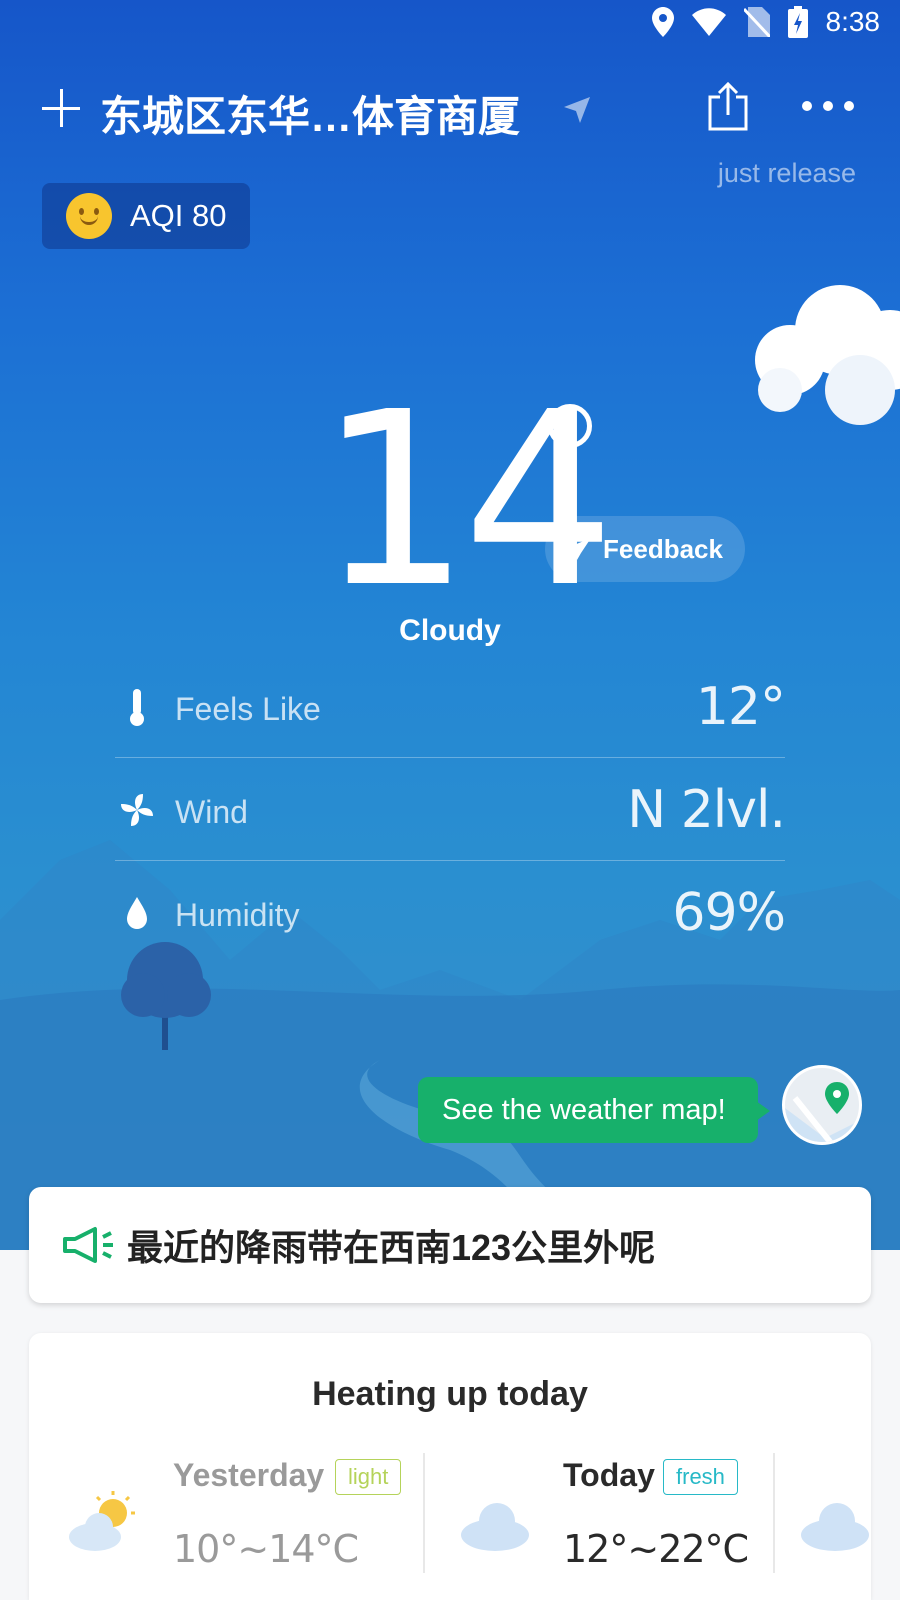 This screenshot has height=1600, width=900. I want to click on detail-value: 69%, so click(729, 913).